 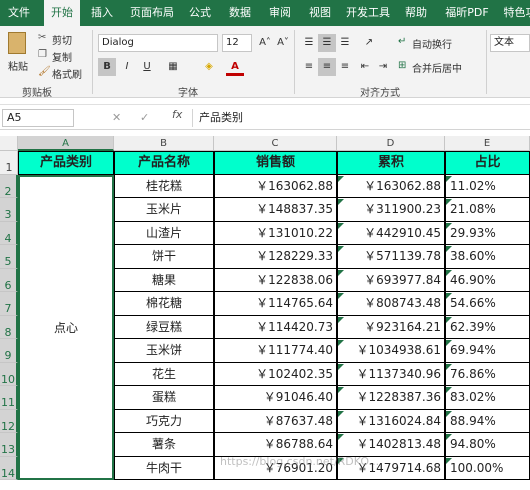 What do you see at coordinates (487, 210) in the screenshot?
I see `share-cell: 21.08%` at bounding box center [487, 210].